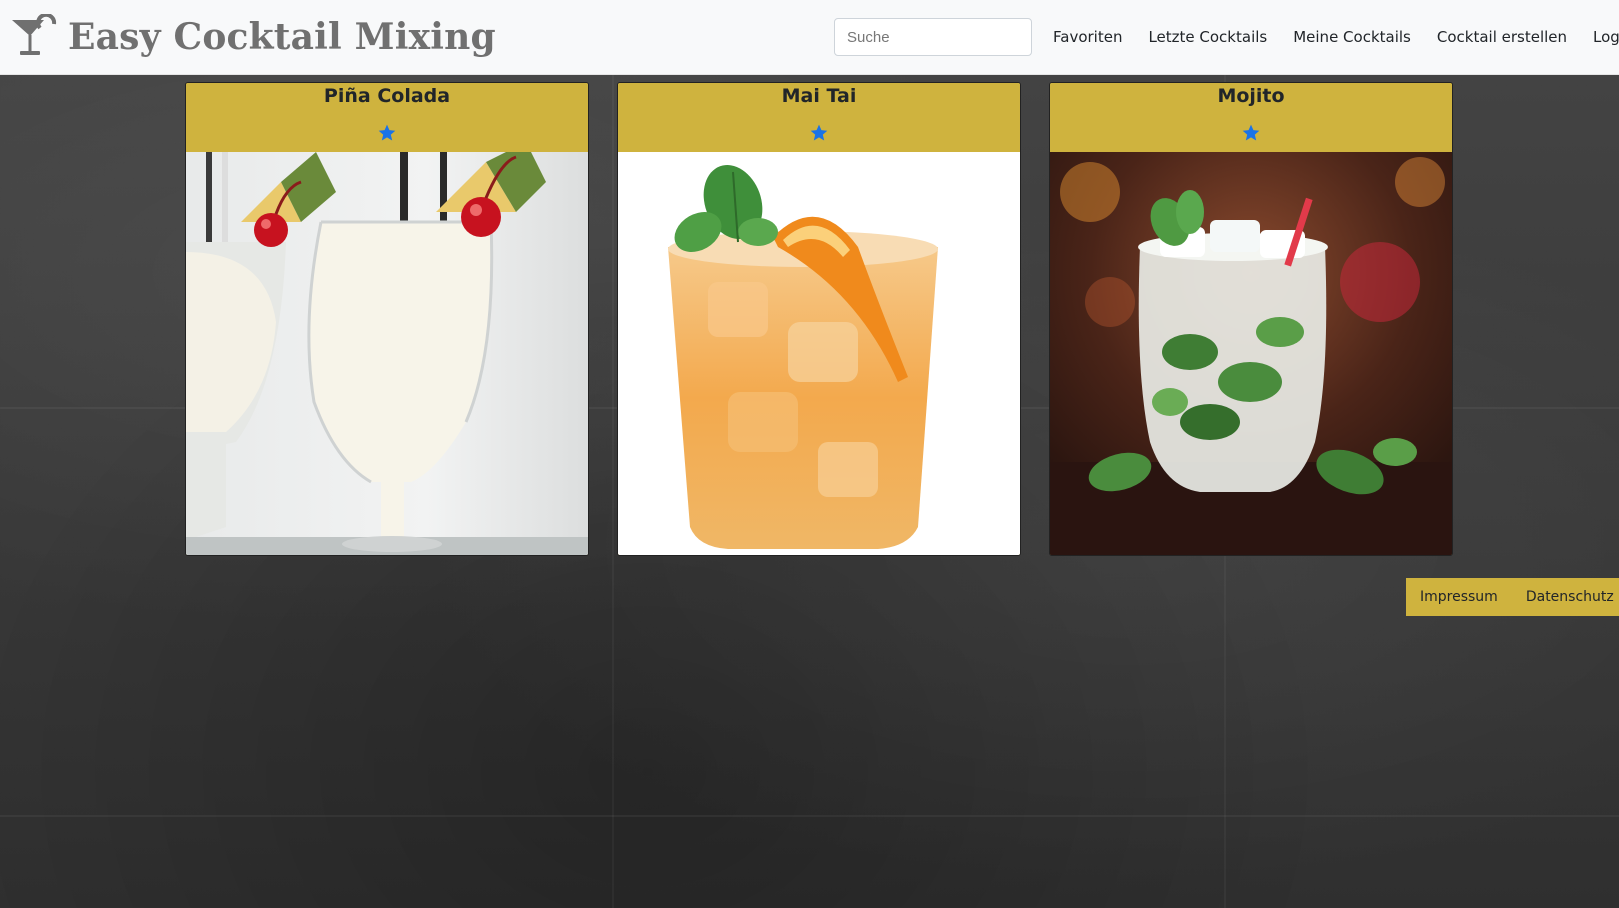 This screenshot has width=1619, height=908. I want to click on nav-link-cocktail-erstellen: Cocktail erstellen, so click(1502, 37).